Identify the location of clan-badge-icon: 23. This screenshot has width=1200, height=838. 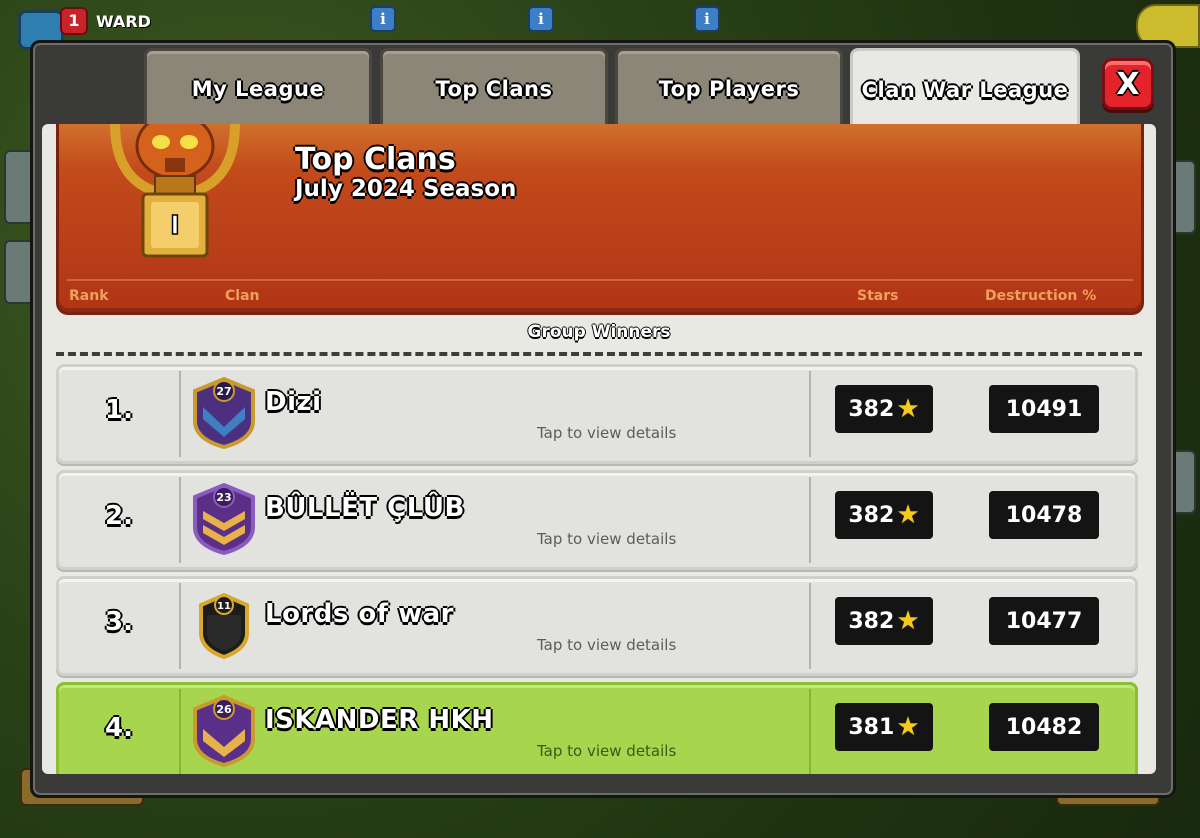
(224, 519).